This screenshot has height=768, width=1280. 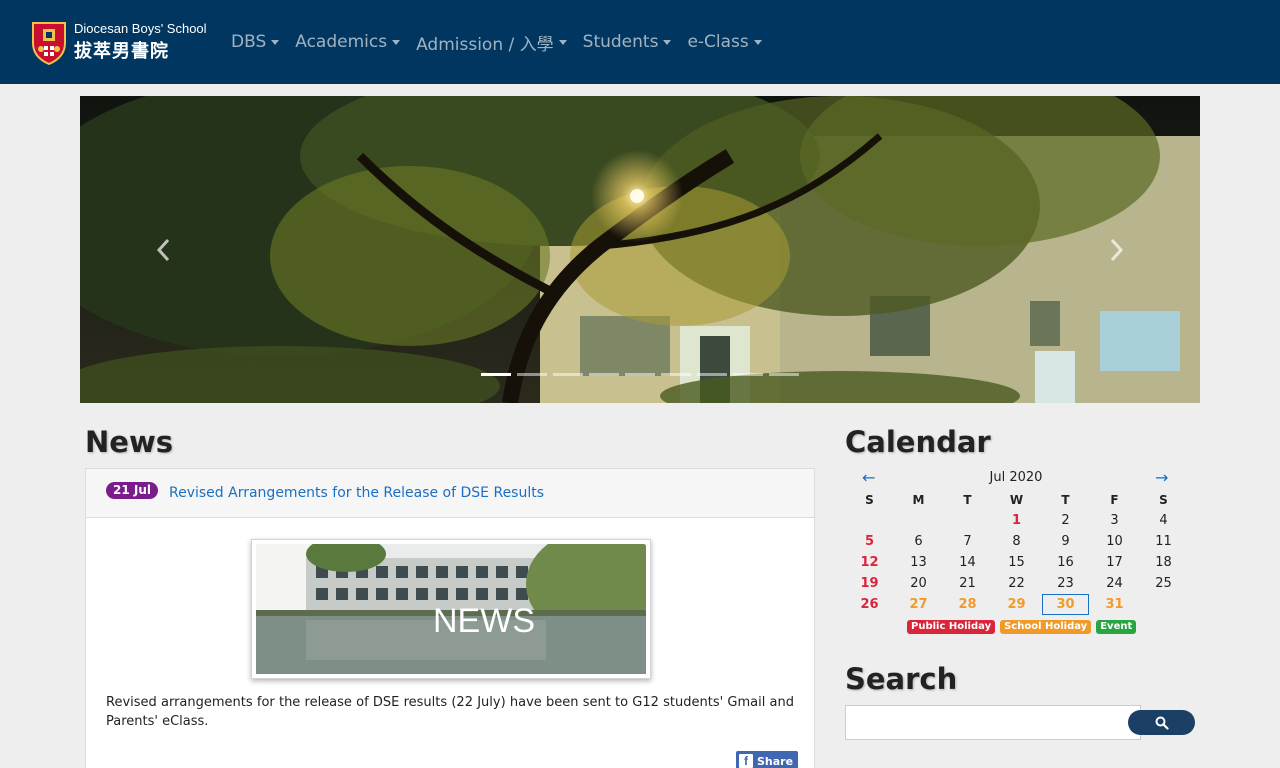 I want to click on facebook-share-button: f Share, so click(x=767, y=759).